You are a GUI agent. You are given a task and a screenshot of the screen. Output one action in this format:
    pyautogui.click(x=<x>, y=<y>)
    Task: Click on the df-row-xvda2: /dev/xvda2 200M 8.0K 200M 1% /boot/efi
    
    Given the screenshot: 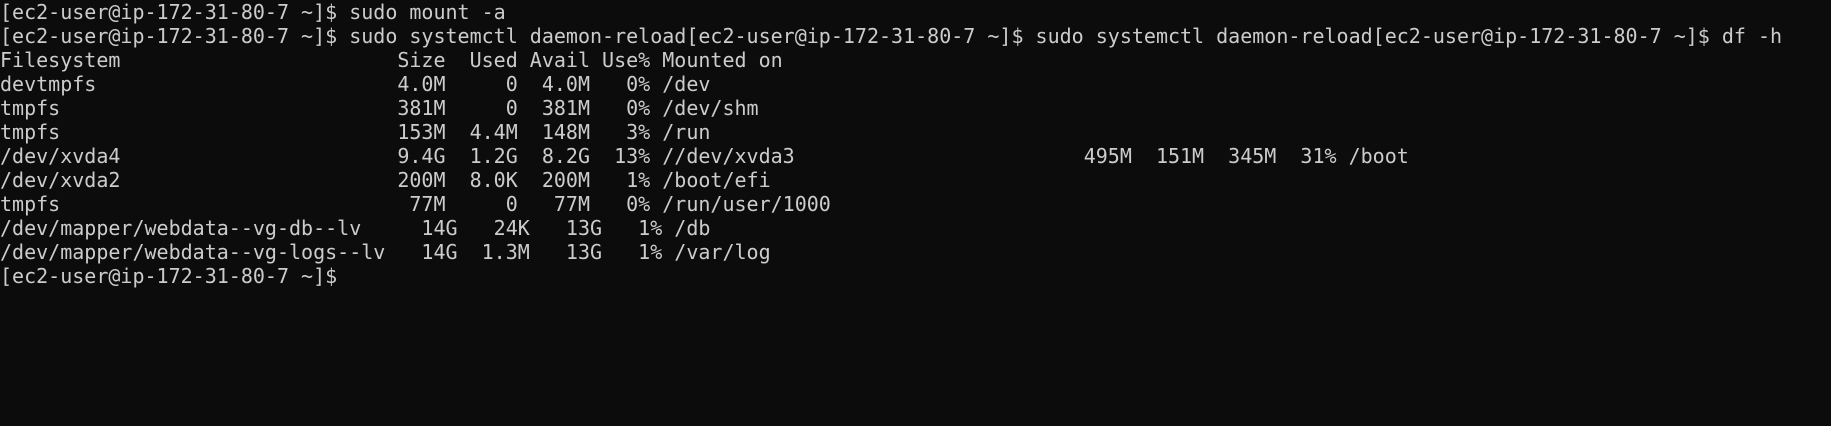 What is the action you would take?
    pyautogui.click(x=385, y=180)
    